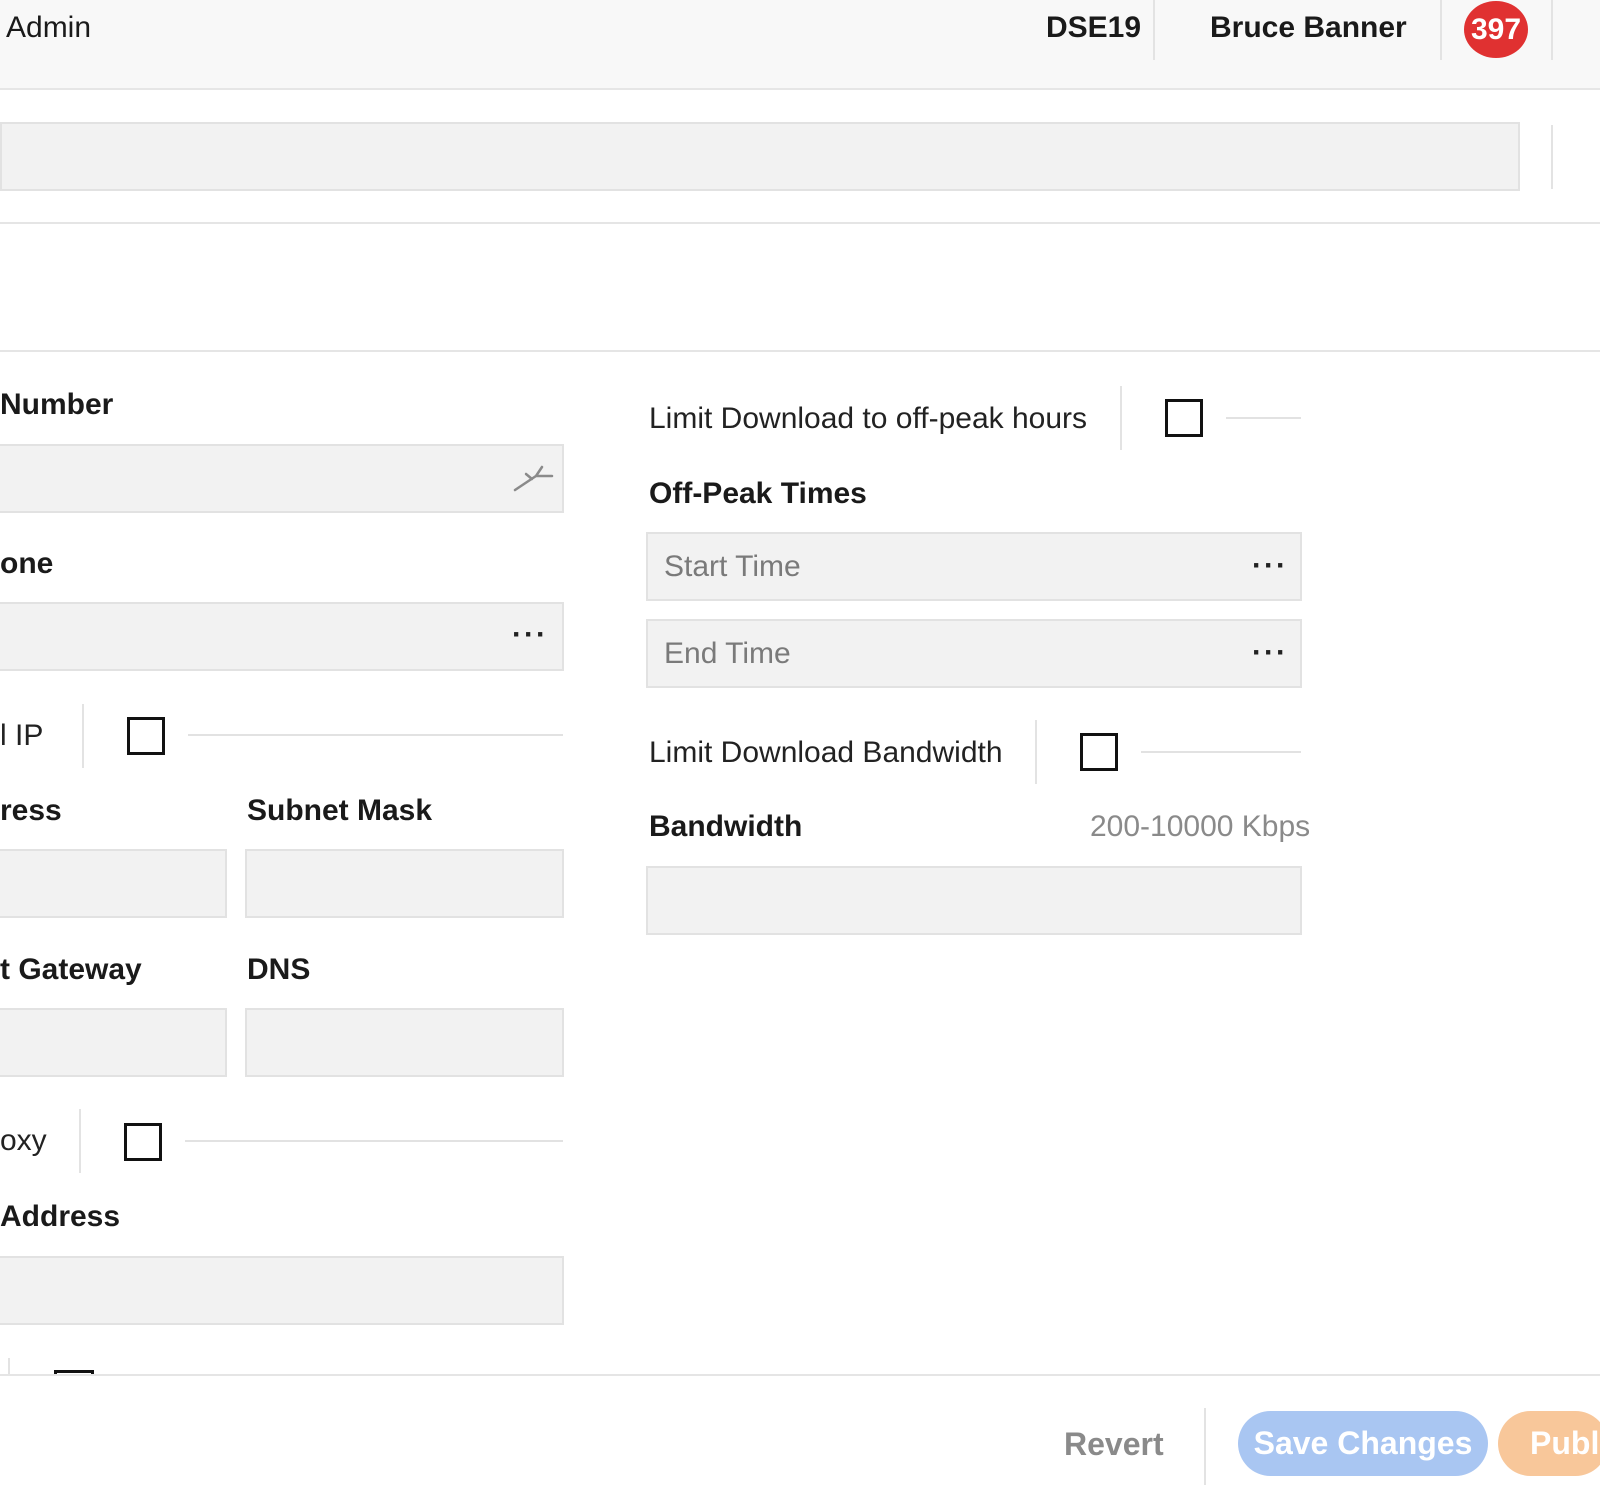 Image resolution: width=1600 pixels, height=1485 pixels. Describe the element at coordinates (726, 826) in the screenshot. I see `bandwidth-label: Bandwidth` at that location.